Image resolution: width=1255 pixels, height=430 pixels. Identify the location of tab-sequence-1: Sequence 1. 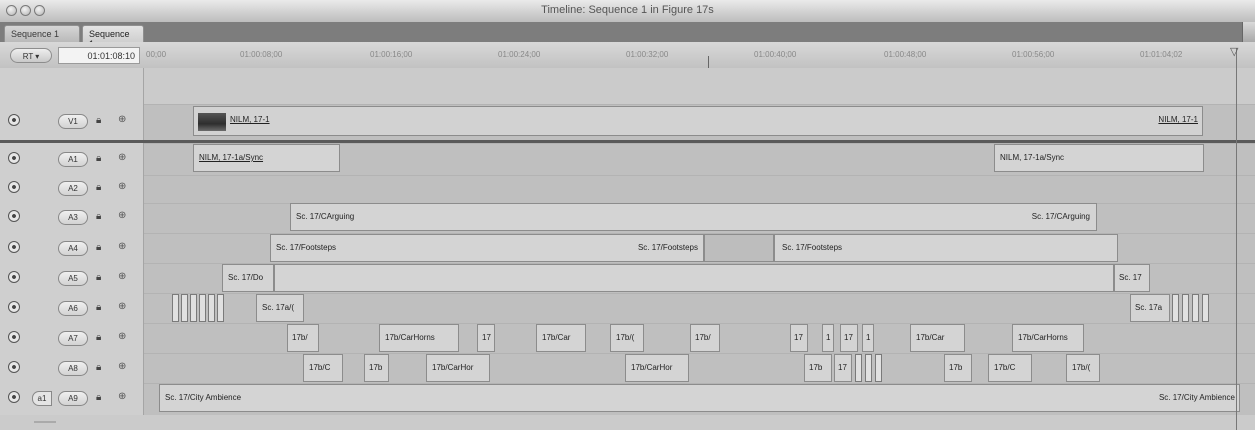
(42, 33).